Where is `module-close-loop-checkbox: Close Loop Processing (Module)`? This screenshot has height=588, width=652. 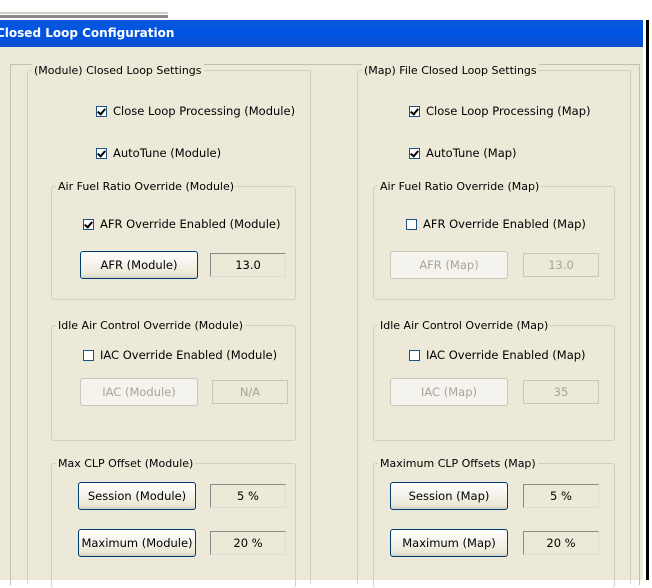
module-close-loop-checkbox: Close Loop Processing (Module) is located at coordinates (195, 111).